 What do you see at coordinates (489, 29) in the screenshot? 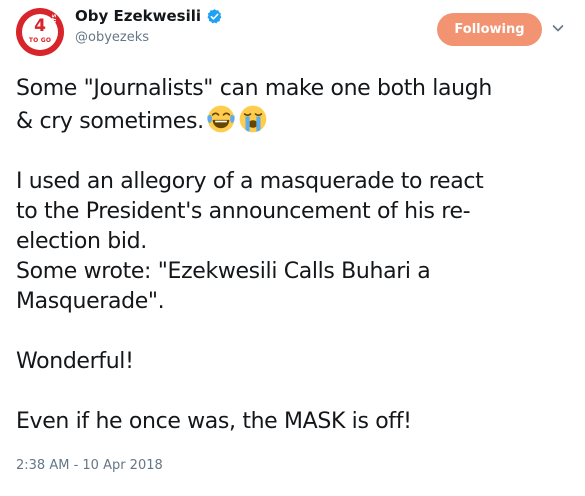
I see `following-button: Following` at bounding box center [489, 29].